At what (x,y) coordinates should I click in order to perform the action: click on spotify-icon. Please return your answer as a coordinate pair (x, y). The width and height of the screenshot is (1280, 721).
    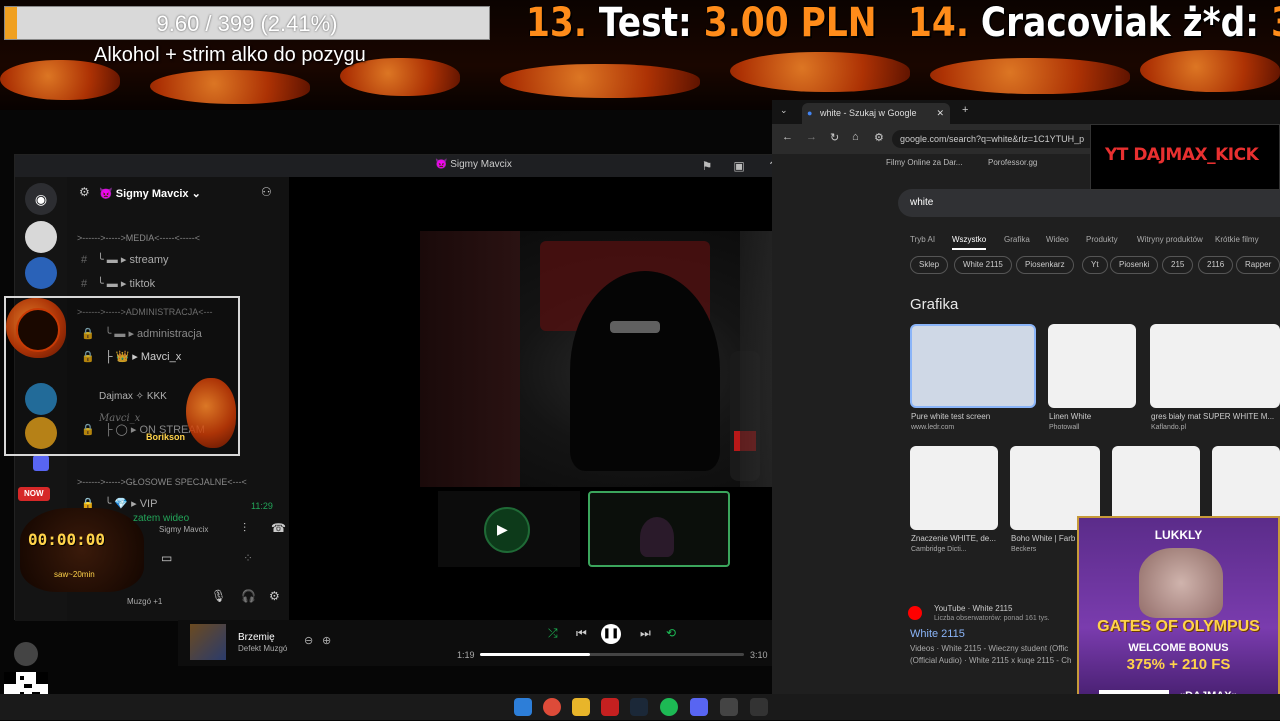
    Looking at the image, I should click on (669, 707).